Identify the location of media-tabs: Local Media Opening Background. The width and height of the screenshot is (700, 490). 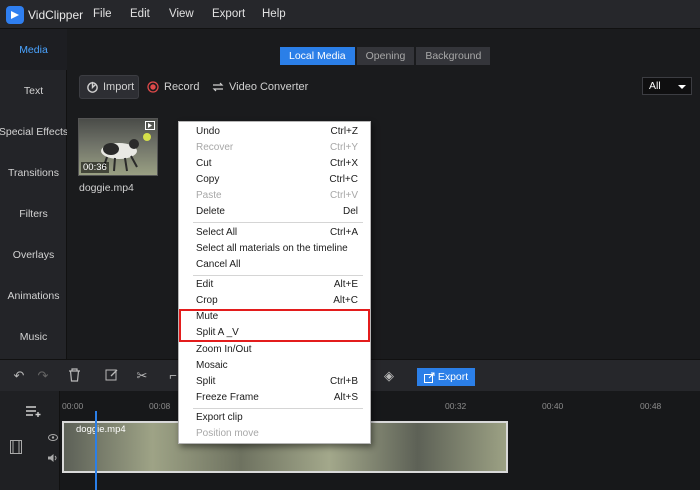
(386, 56).